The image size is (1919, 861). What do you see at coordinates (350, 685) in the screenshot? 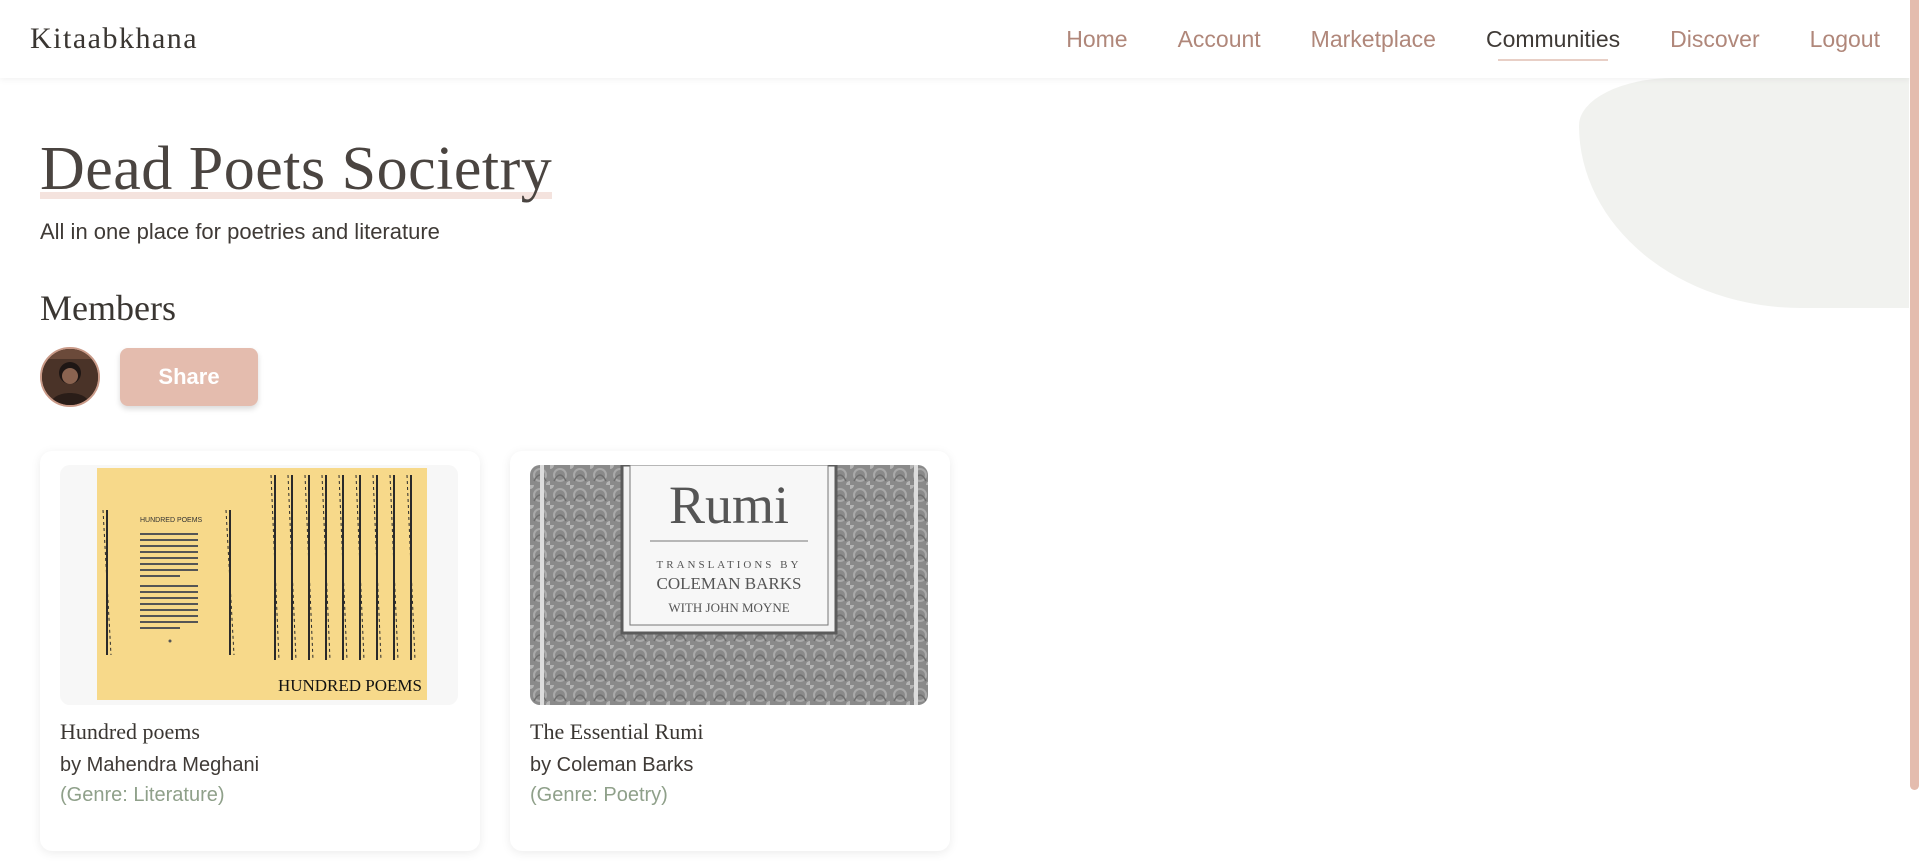
I see `cover-footer: HUNDRED POEMS` at bounding box center [350, 685].